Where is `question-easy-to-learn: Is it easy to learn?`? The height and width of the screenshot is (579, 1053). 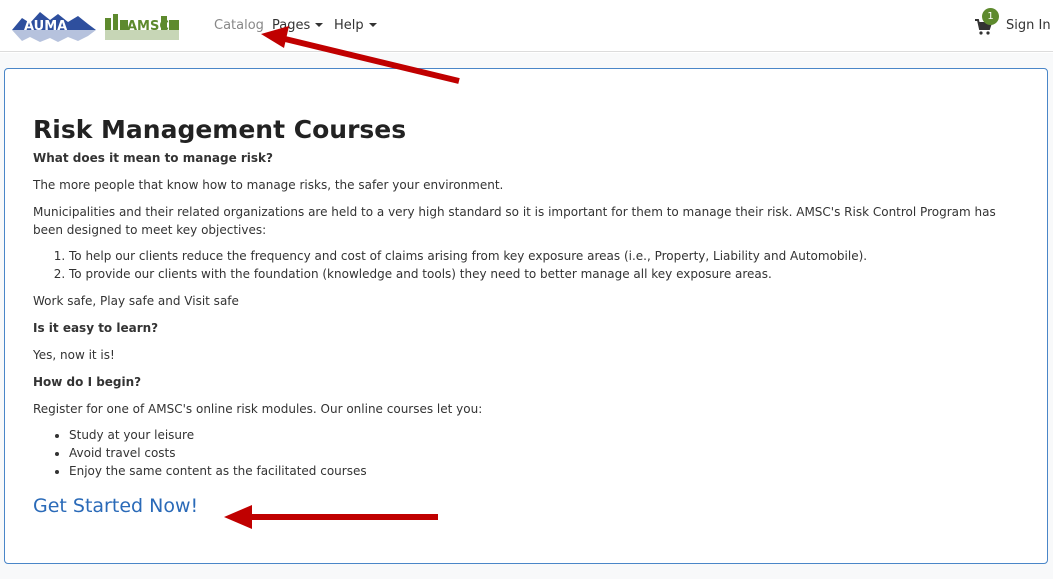
question-easy-to-learn: Is it easy to learn? is located at coordinates (96, 328).